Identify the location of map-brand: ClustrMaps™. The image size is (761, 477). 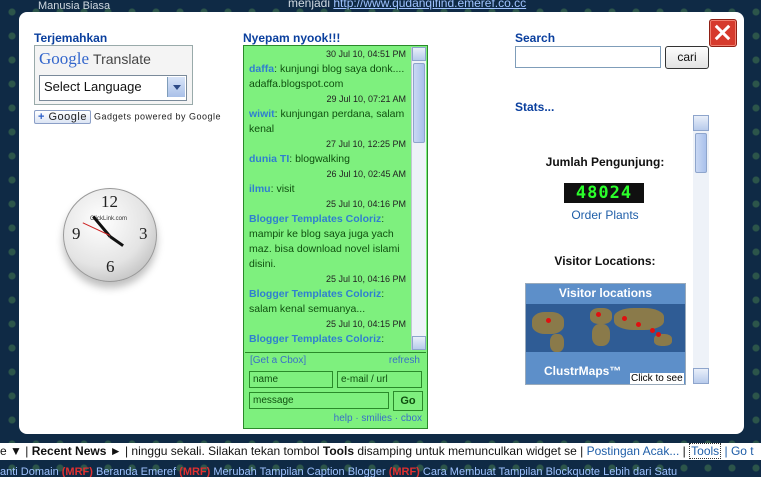
(583, 371).